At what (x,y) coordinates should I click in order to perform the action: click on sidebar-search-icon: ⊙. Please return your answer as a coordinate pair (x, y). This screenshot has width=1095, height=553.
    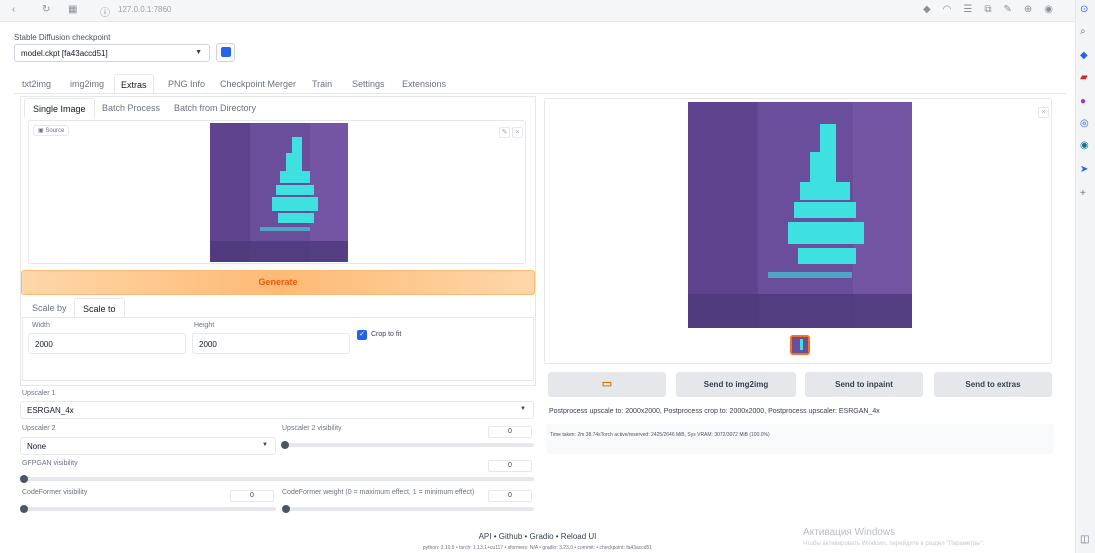
    Looking at the image, I should click on (1084, 9).